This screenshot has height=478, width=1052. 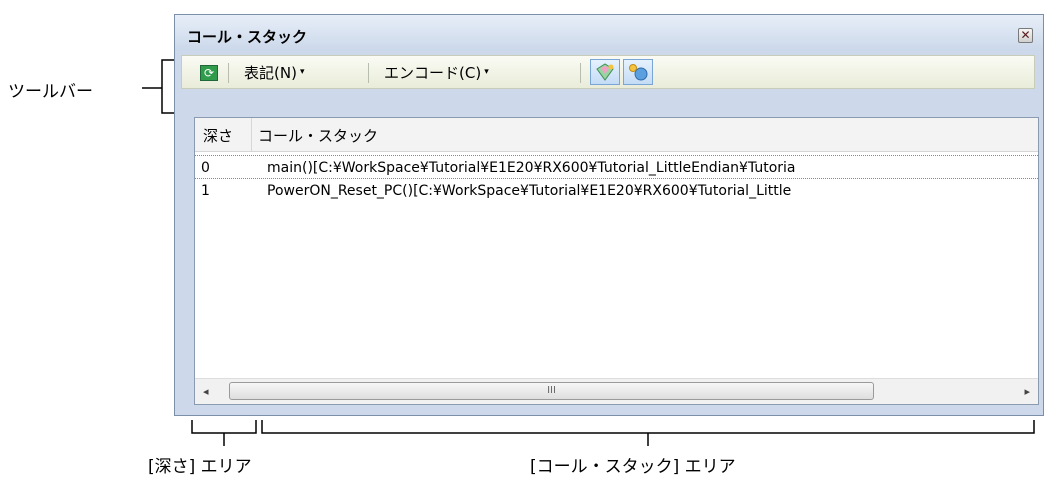 What do you see at coordinates (218, 135) in the screenshot?
I see `column-header-depth: 深さ` at bounding box center [218, 135].